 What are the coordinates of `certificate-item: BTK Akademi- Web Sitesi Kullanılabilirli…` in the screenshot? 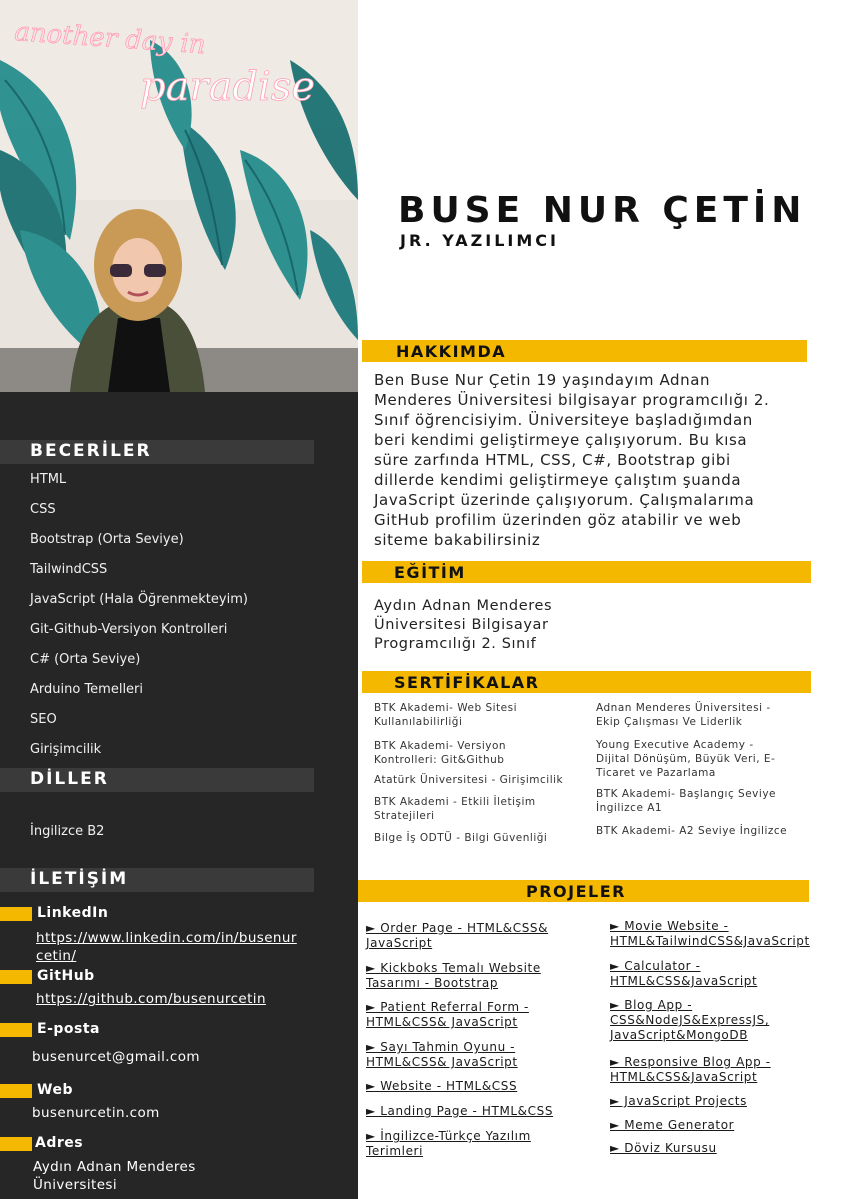 It's located at (476, 715).